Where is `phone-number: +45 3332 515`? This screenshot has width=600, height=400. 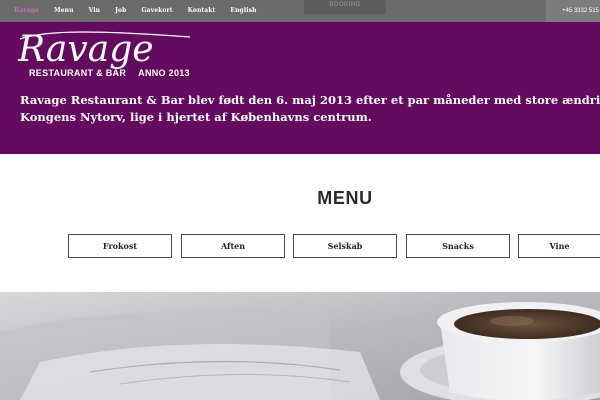 phone-number: +45 3332 515 is located at coordinates (573, 11).